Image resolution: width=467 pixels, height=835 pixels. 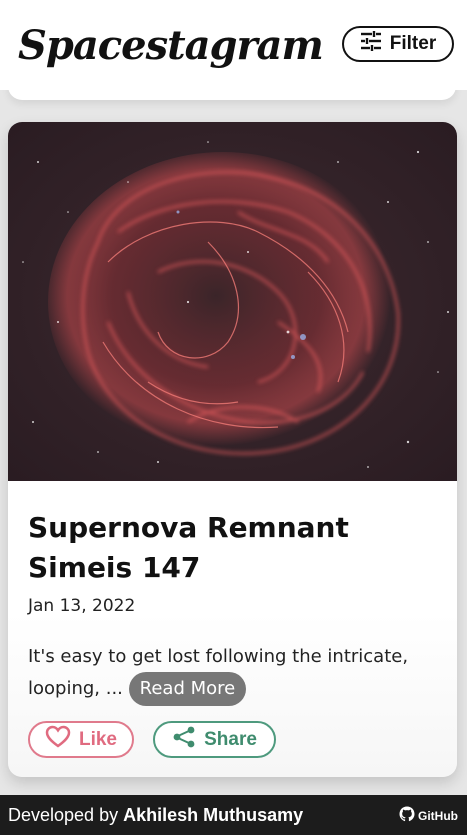 I want to click on filter-button: Filter, so click(x=398, y=44).